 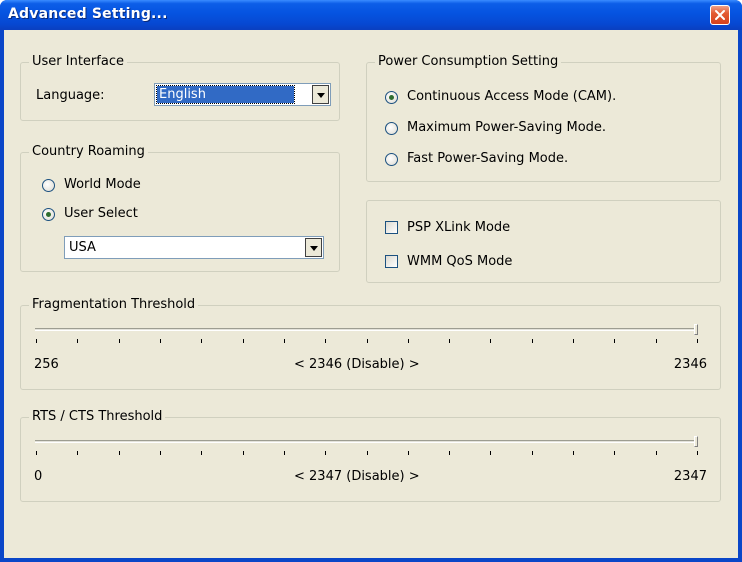 What do you see at coordinates (690, 476) in the screenshot?
I see `rts-cts-max-label: 2347` at bounding box center [690, 476].